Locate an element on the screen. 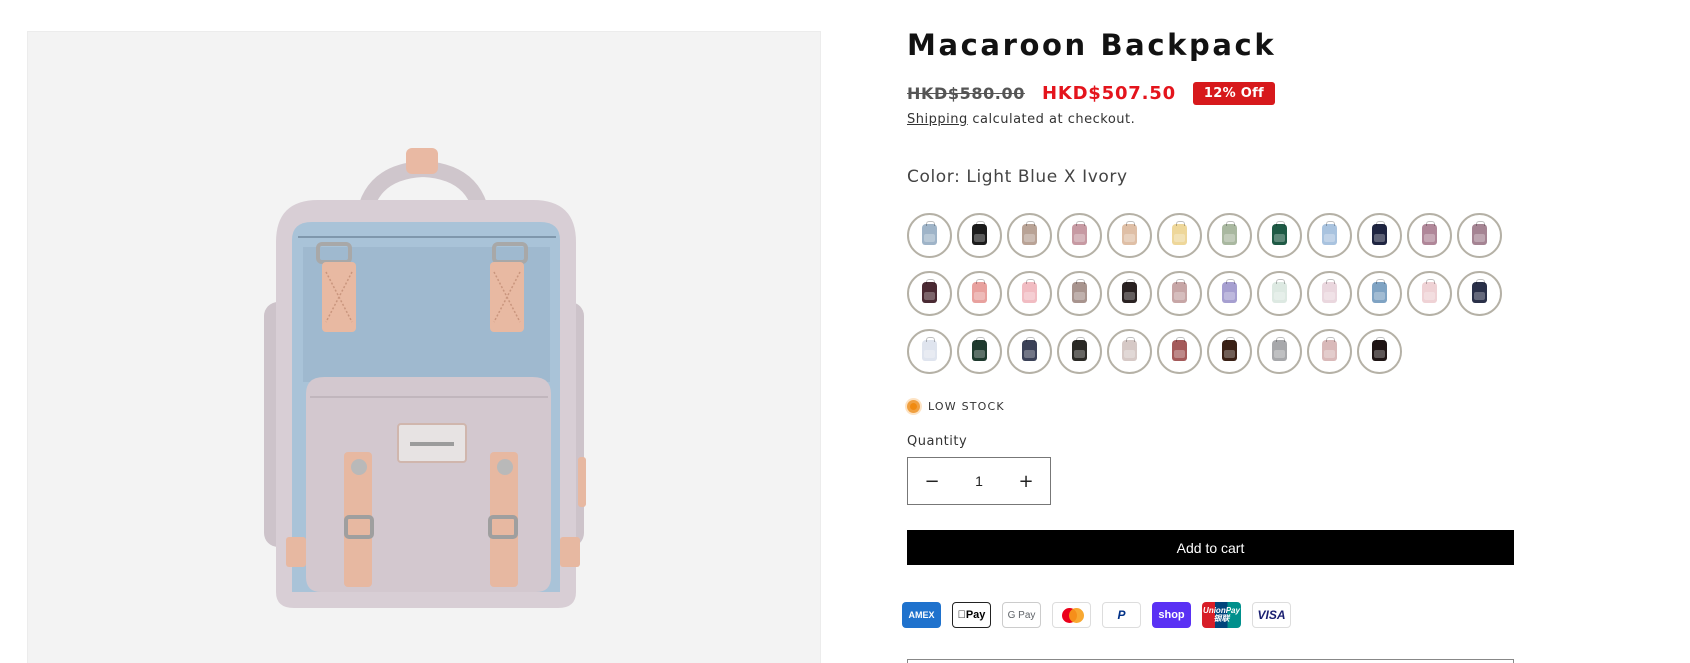 The width and height of the screenshot is (1690, 663). apple-pay-icon: Pay is located at coordinates (971, 615).